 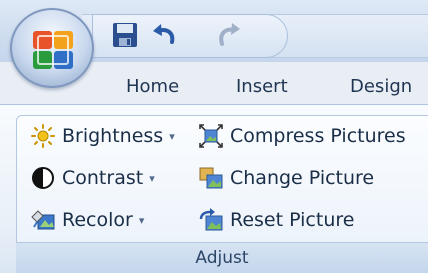 I want to click on brightness-button: Brightness ▾, so click(x=102, y=136).